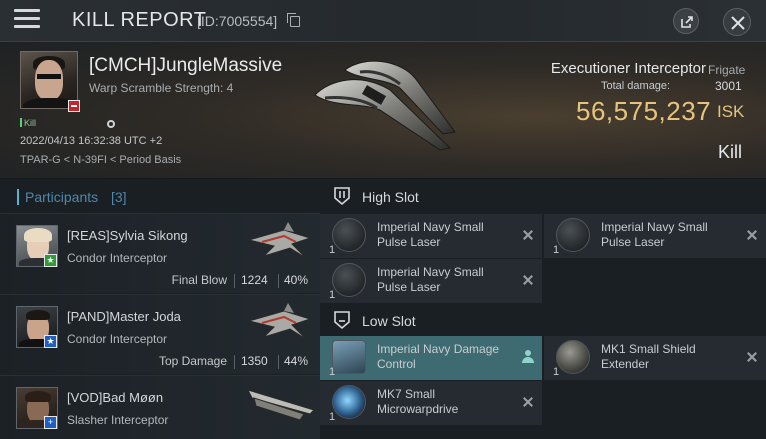 Image resolution: width=766 pixels, height=439 pixels. Describe the element at coordinates (28, 123) in the screenshot. I see `kill-tag: Kill` at that location.